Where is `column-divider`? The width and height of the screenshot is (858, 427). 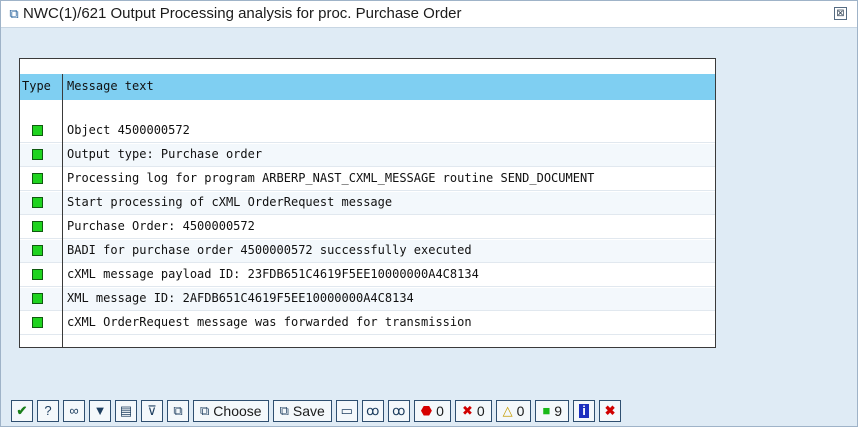
column-divider is located at coordinates (62, 210).